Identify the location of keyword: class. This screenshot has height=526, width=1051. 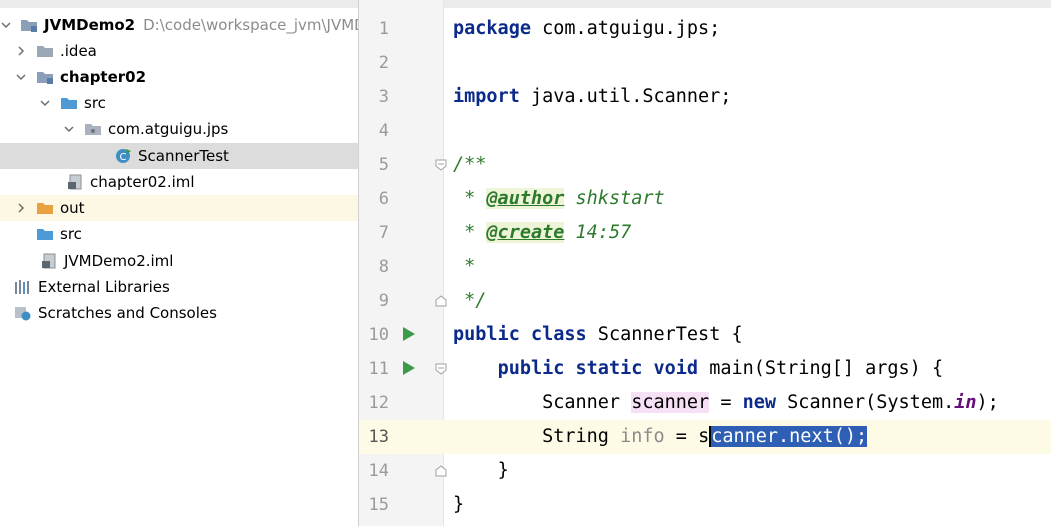
(558, 334).